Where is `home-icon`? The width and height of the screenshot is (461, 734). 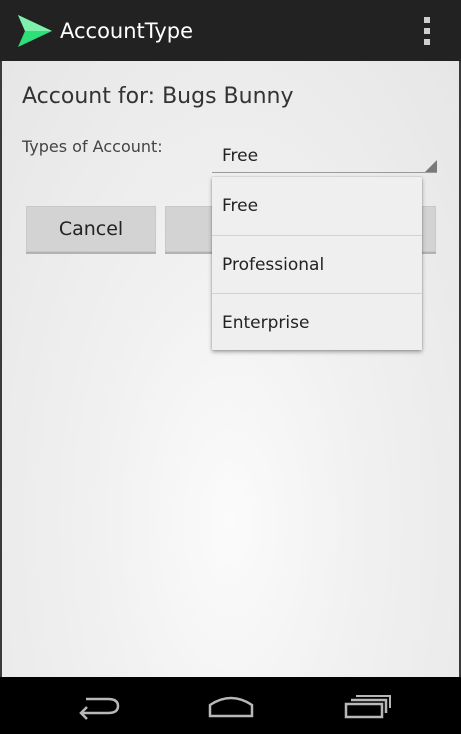 home-icon is located at coordinates (231, 706).